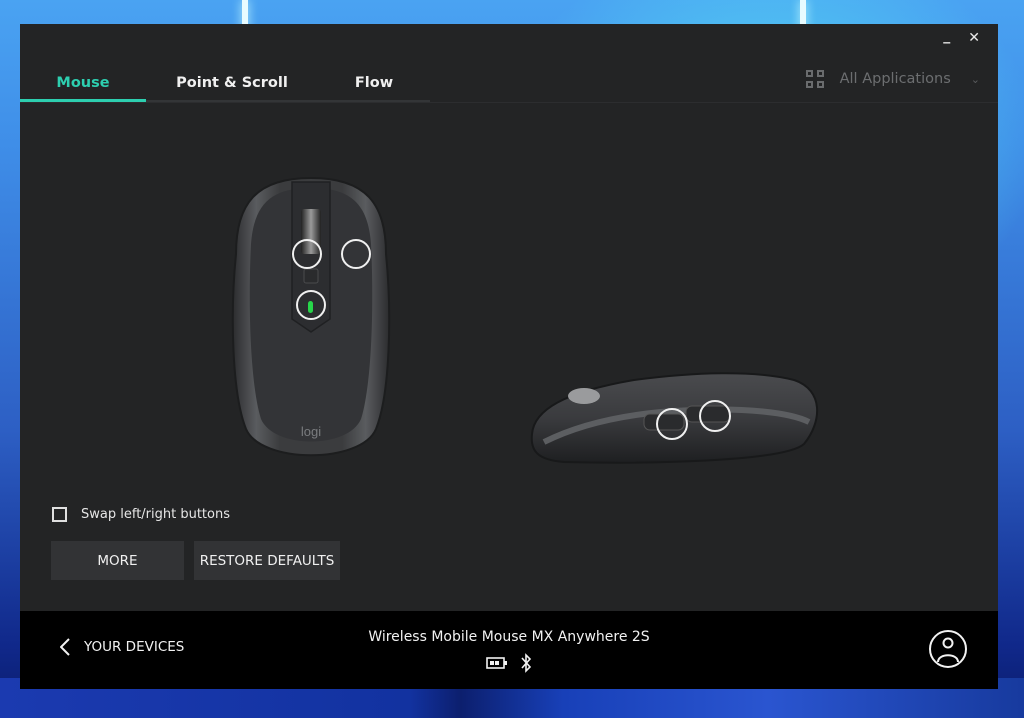 The width and height of the screenshot is (1024, 718). Describe the element at coordinates (584, 396) in the screenshot. I see `side-scroll-wheel` at that location.